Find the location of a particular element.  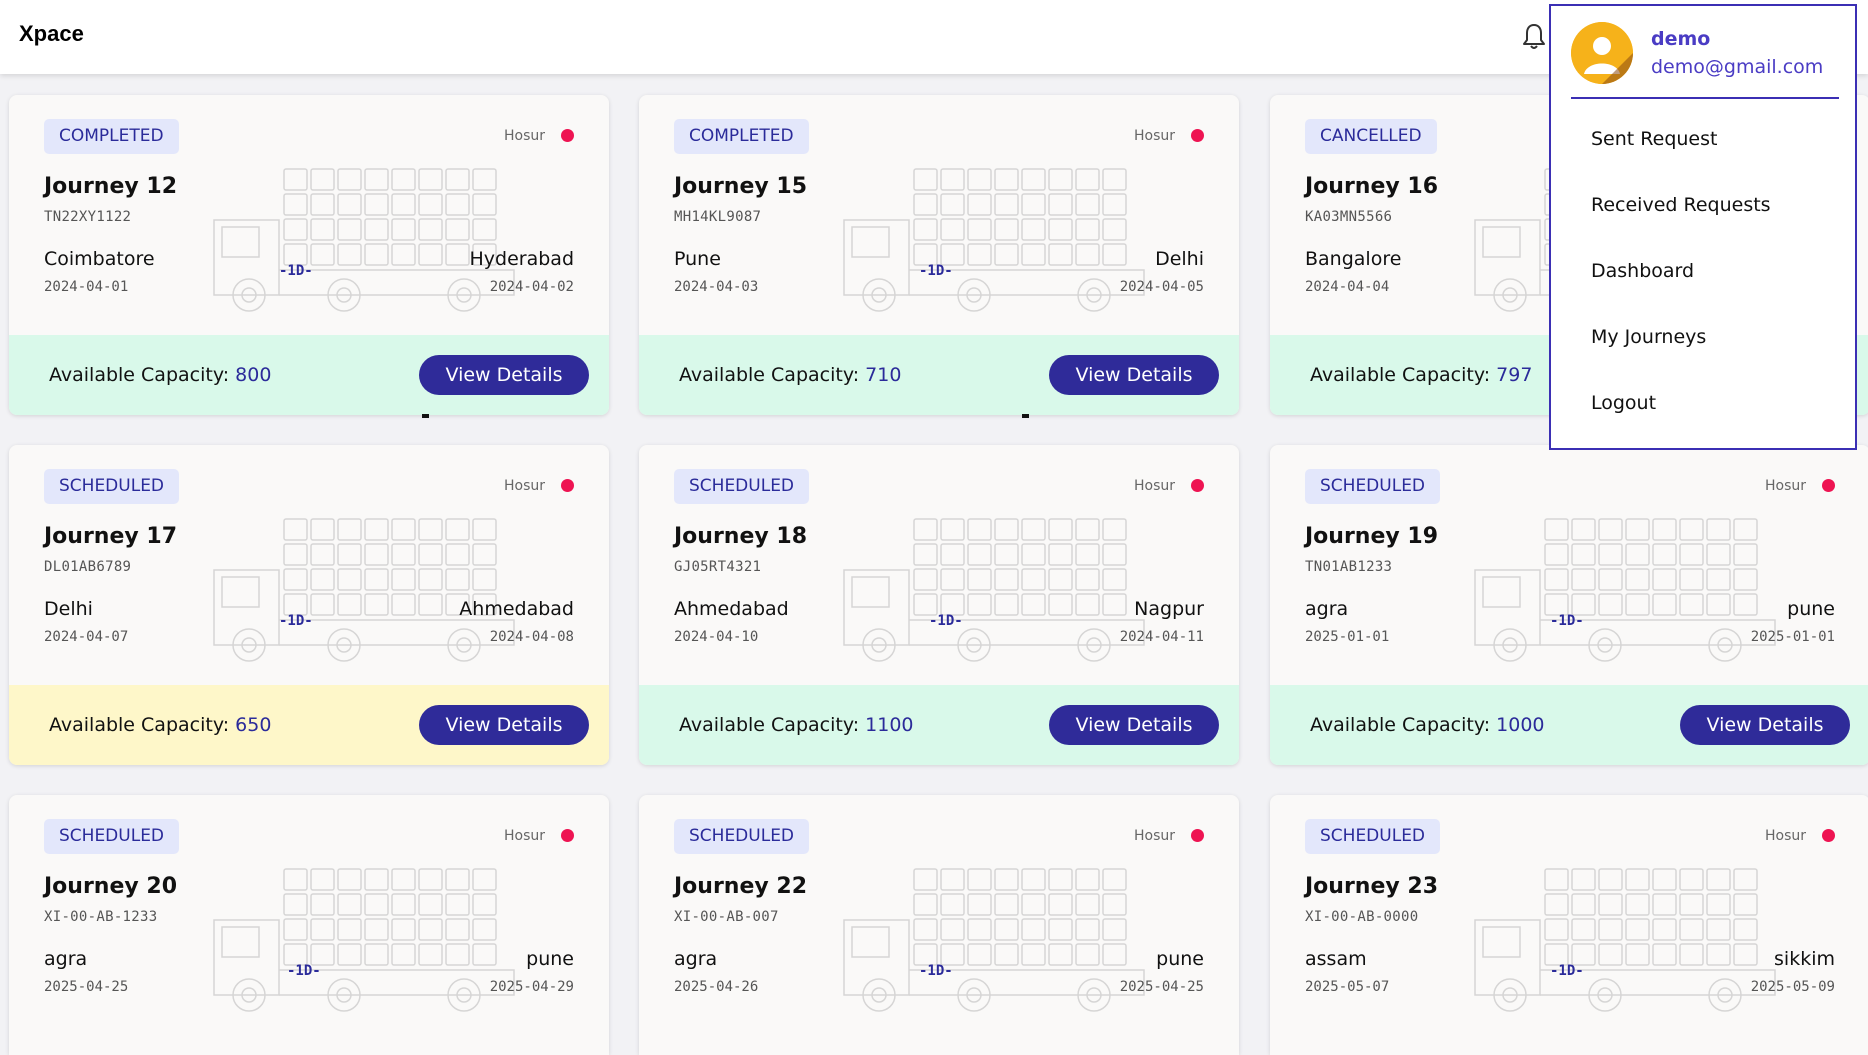

origin-city: Bangalore is located at coordinates (1353, 259).